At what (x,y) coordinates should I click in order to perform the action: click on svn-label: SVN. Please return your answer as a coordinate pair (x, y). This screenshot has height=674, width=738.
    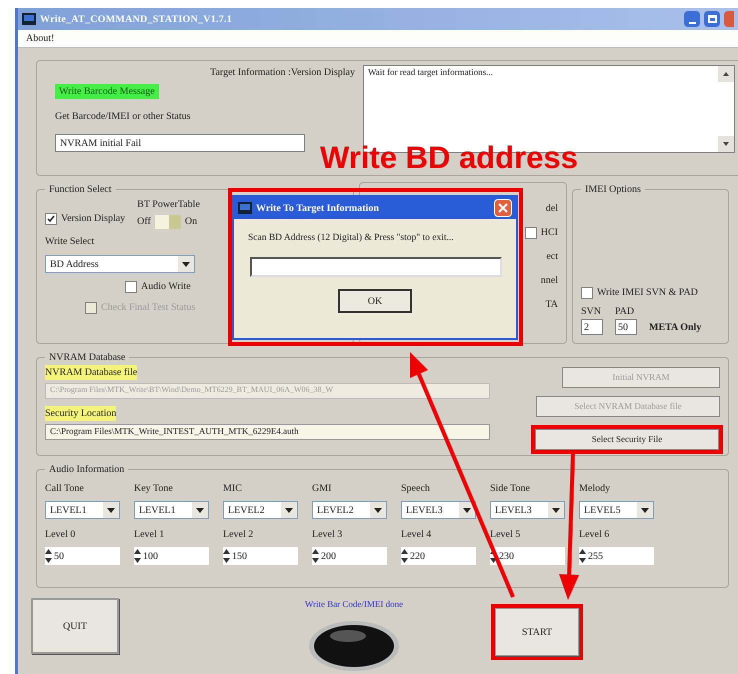
    Looking at the image, I should click on (591, 312).